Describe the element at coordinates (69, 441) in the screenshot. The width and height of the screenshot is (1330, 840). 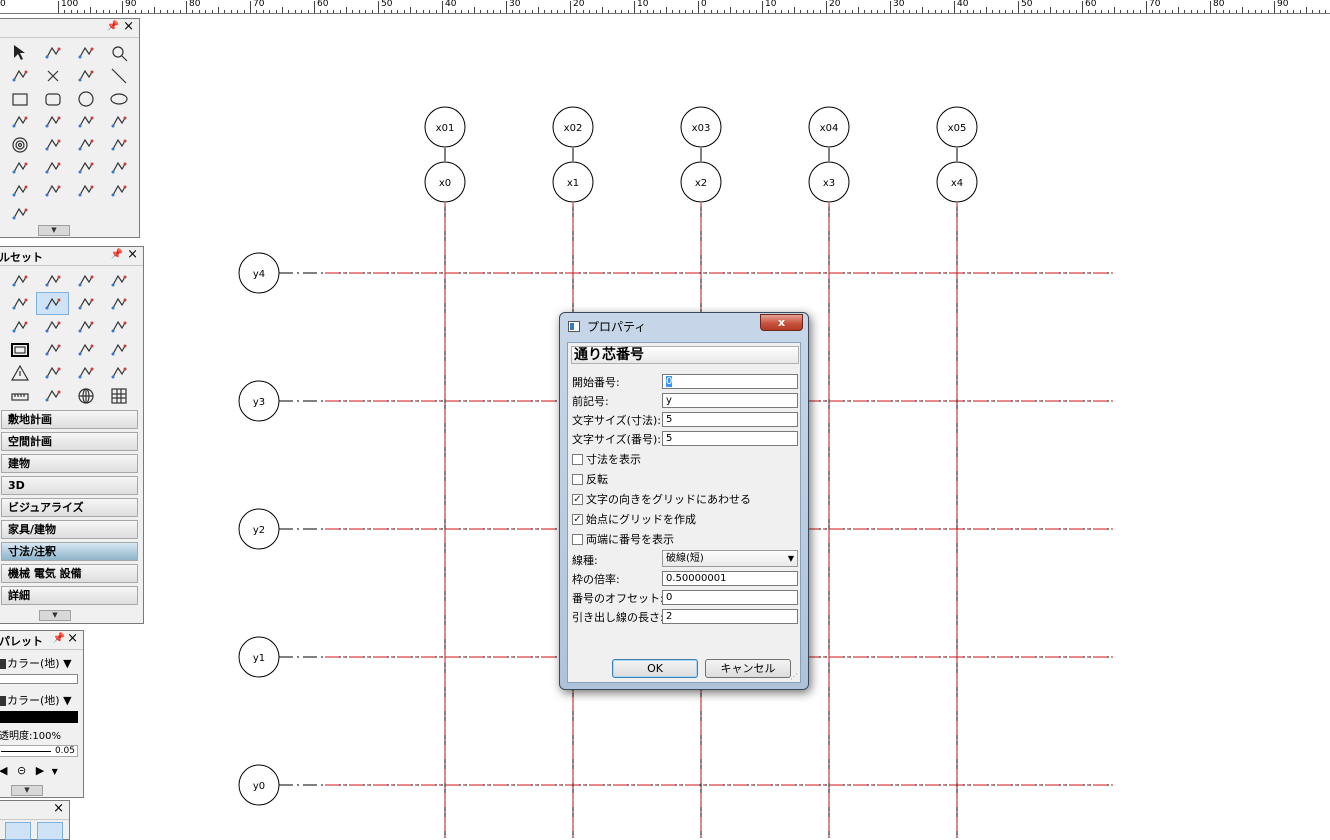
I see `category-tab: 空間計画` at that location.